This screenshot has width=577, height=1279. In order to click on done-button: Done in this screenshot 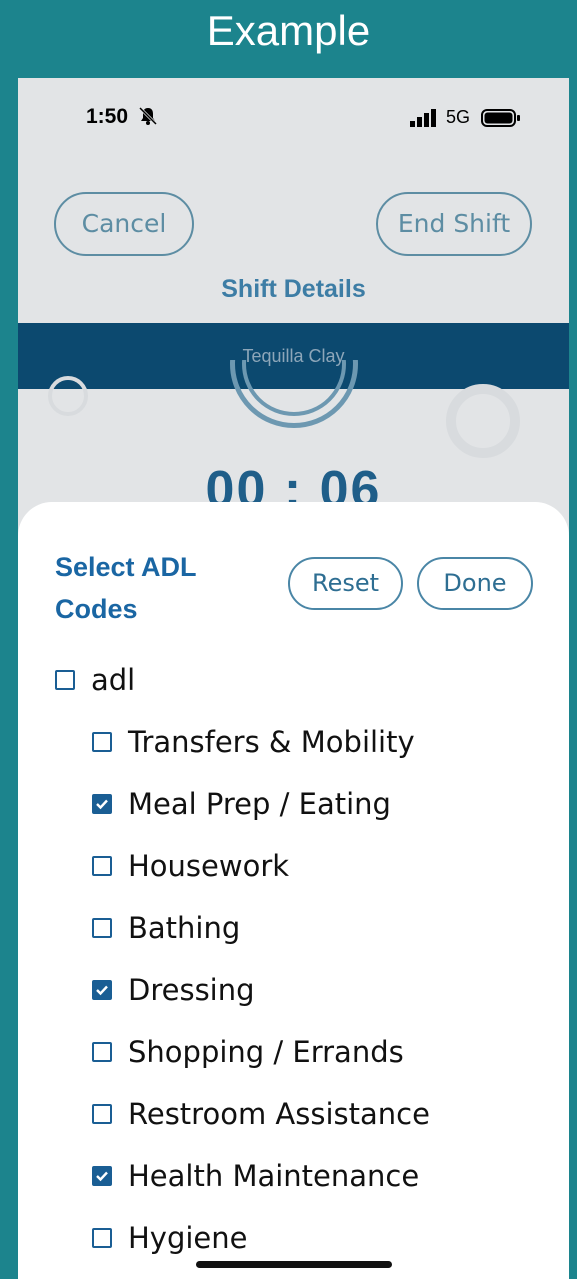, I will do `click(475, 583)`.